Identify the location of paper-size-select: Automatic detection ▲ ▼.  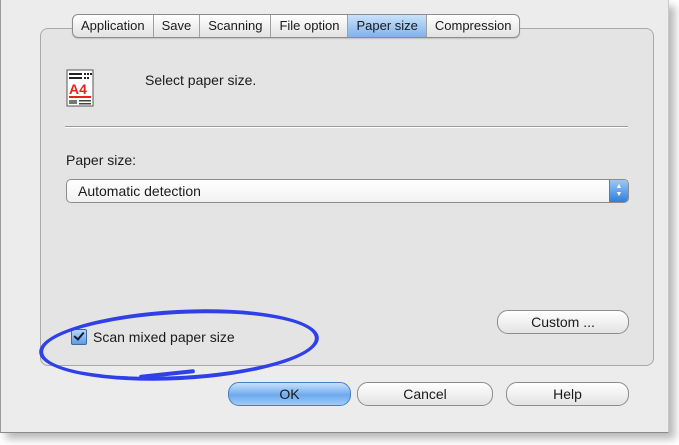
(347, 191).